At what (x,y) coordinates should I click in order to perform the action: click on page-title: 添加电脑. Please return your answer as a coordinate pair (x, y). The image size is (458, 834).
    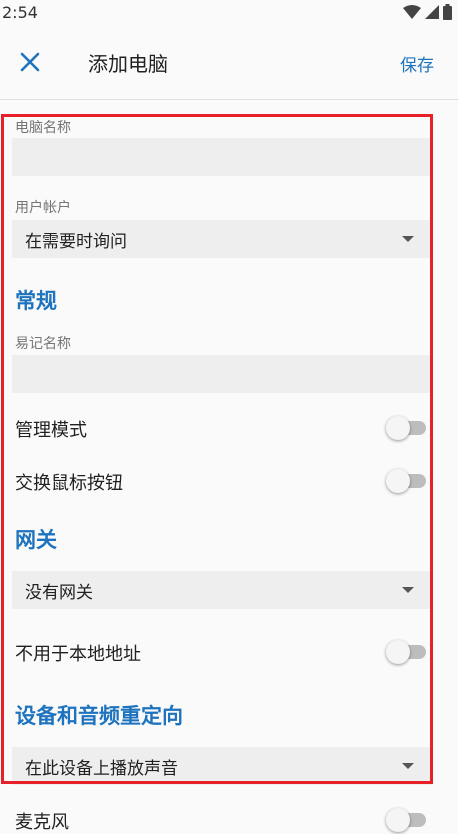
    Looking at the image, I should click on (128, 64).